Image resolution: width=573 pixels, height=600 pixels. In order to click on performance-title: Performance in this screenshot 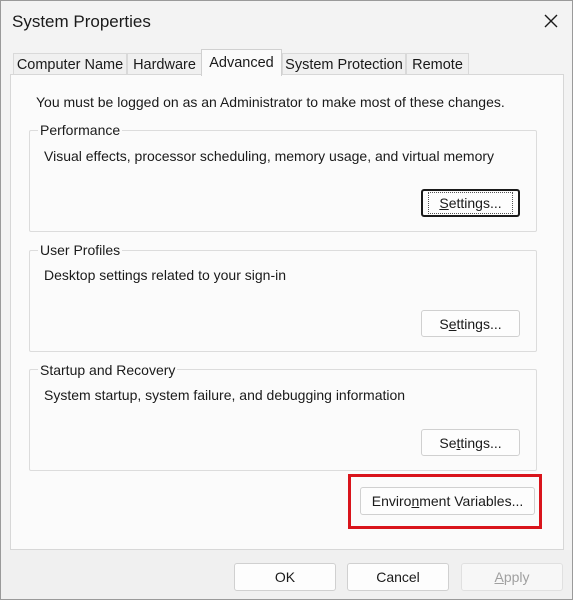, I will do `click(80, 130)`.